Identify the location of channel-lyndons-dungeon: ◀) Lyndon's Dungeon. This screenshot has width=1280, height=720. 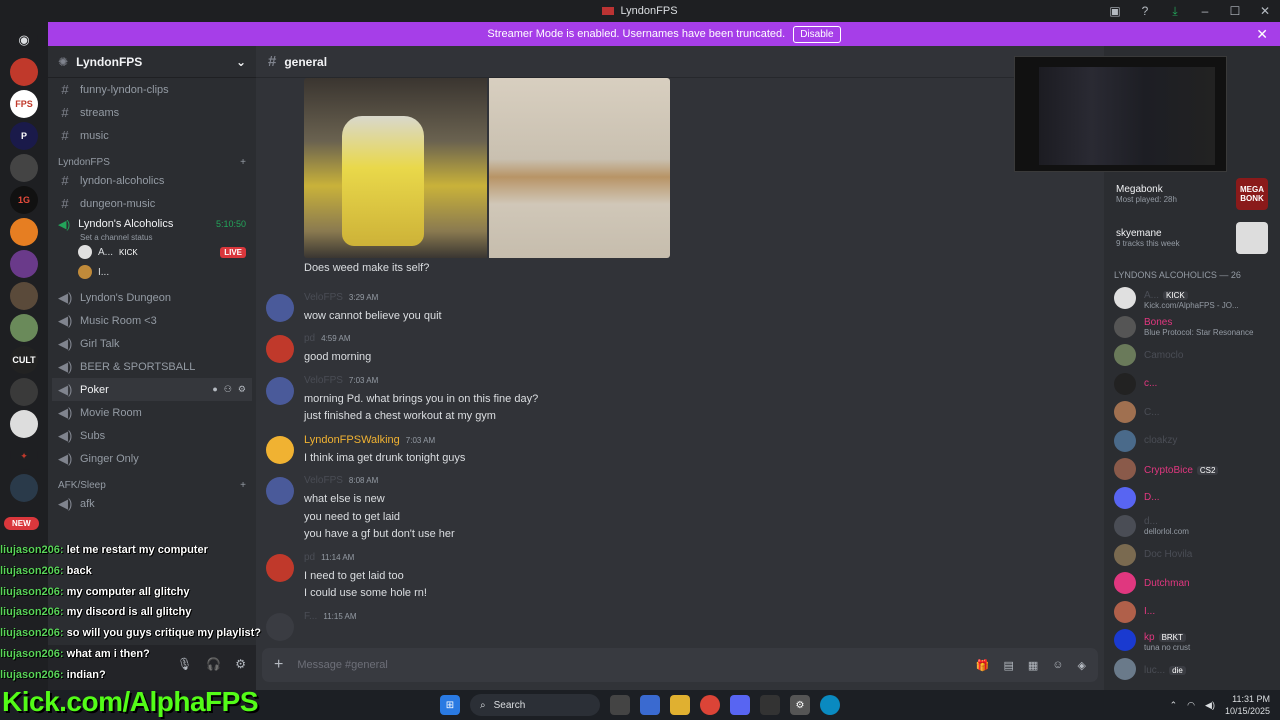
(152, 297).